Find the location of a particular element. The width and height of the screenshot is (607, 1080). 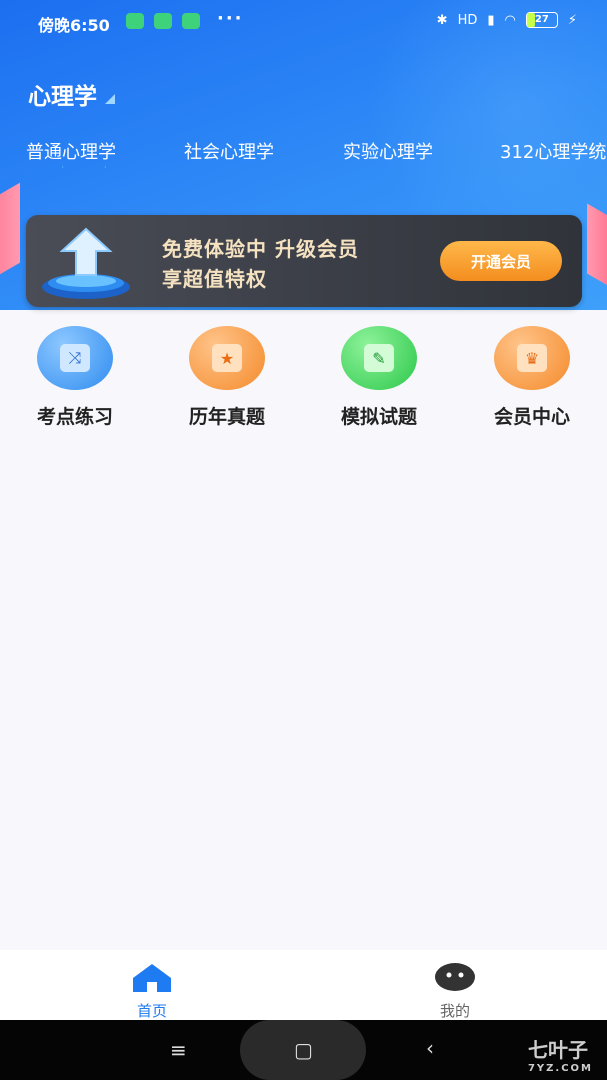

tab-experimental-psychology: 实验心理学 is located at coordinates (388, 151).